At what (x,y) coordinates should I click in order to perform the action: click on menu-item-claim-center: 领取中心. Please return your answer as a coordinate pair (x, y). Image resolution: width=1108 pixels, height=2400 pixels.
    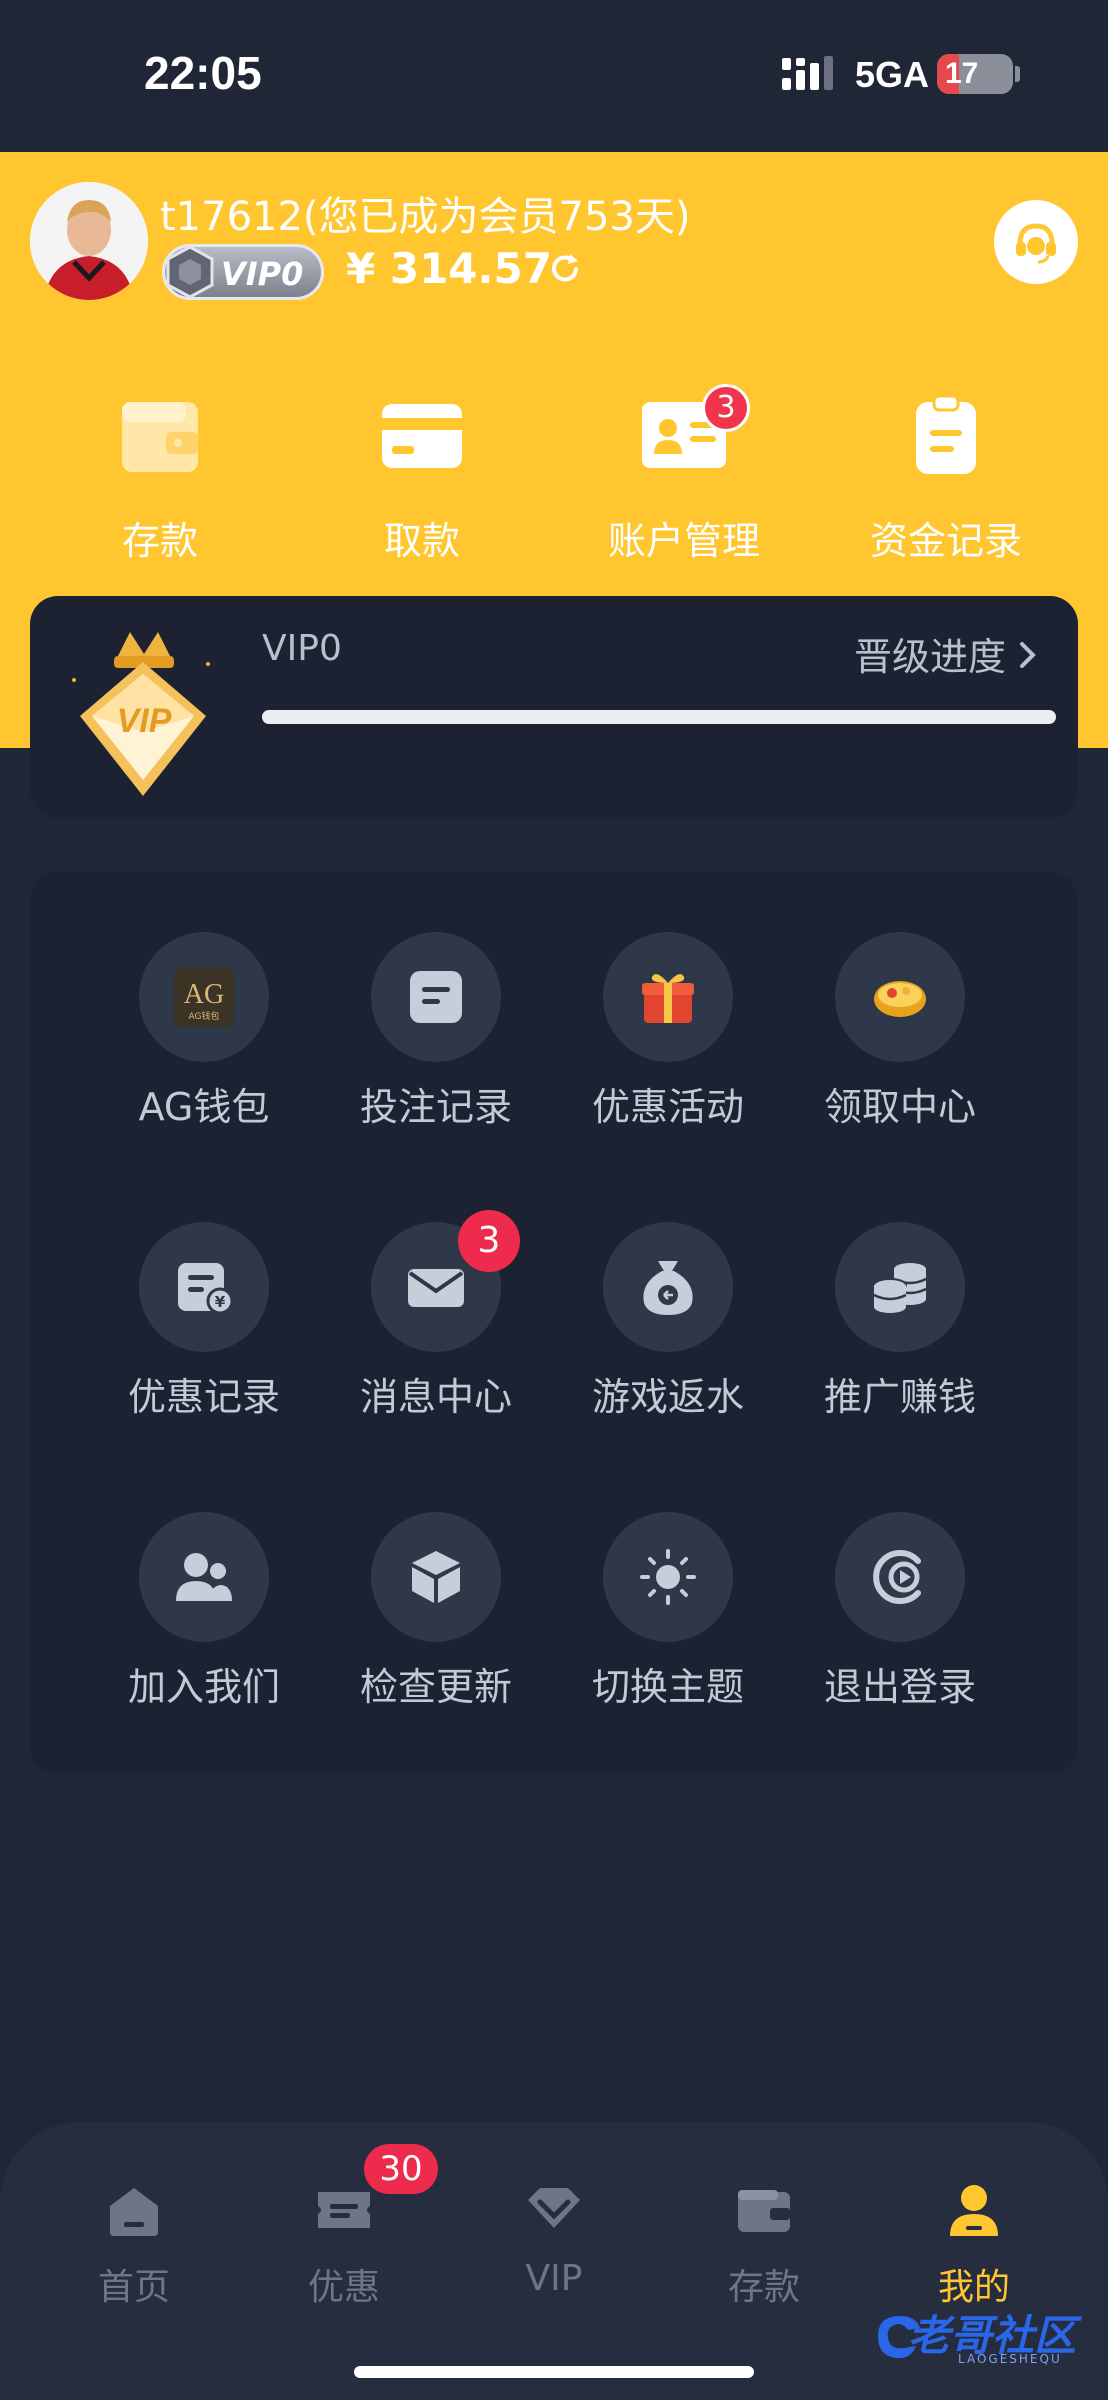
    Looking at the image, I should click on (900, 1000).